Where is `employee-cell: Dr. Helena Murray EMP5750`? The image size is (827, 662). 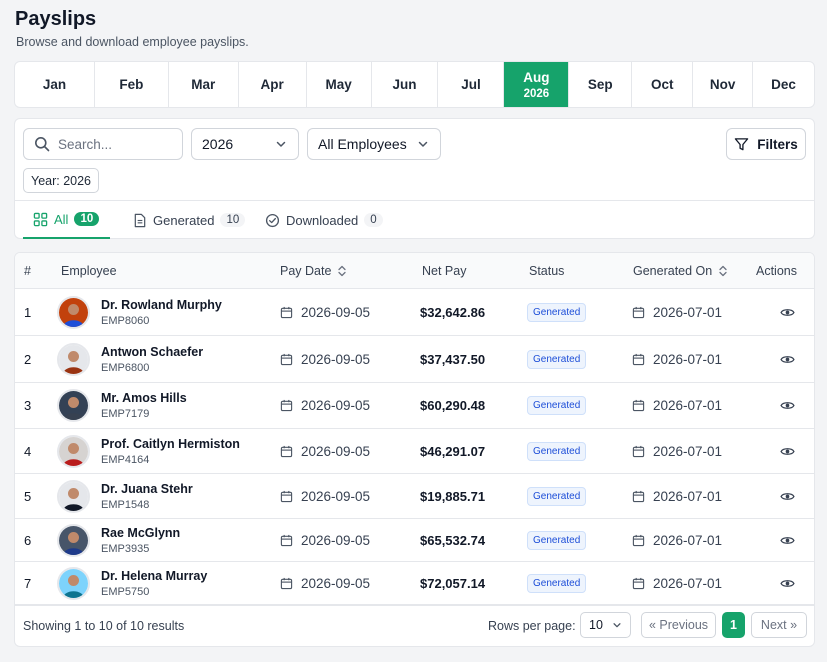
employee-cell: Dr. Helena Murray EMP5750 is located at coordinates (132, 583).